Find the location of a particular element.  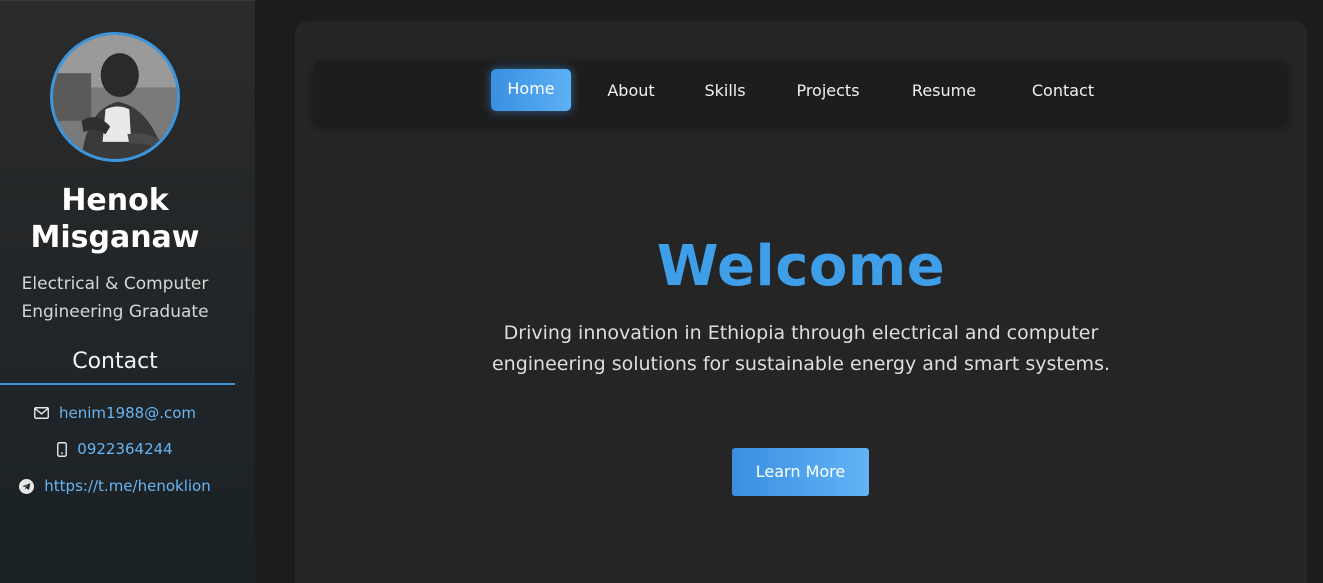

nav-about: About is located at coordinates (631, 90).